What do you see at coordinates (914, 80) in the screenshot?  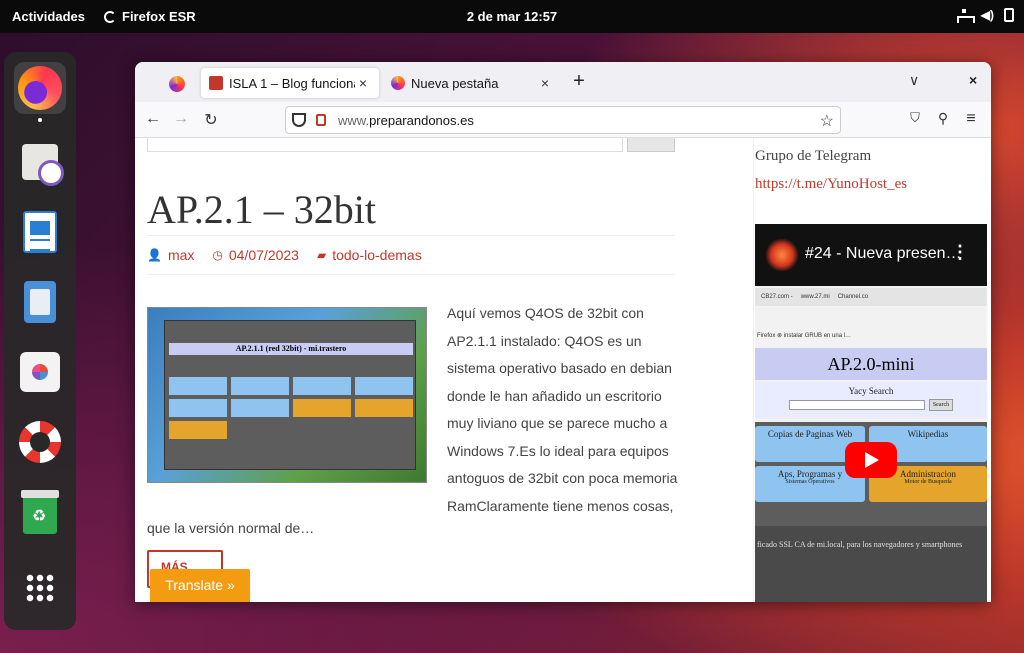 I see `list-tabs-chevron-icon: ∨` at bounding box center [914, 80].